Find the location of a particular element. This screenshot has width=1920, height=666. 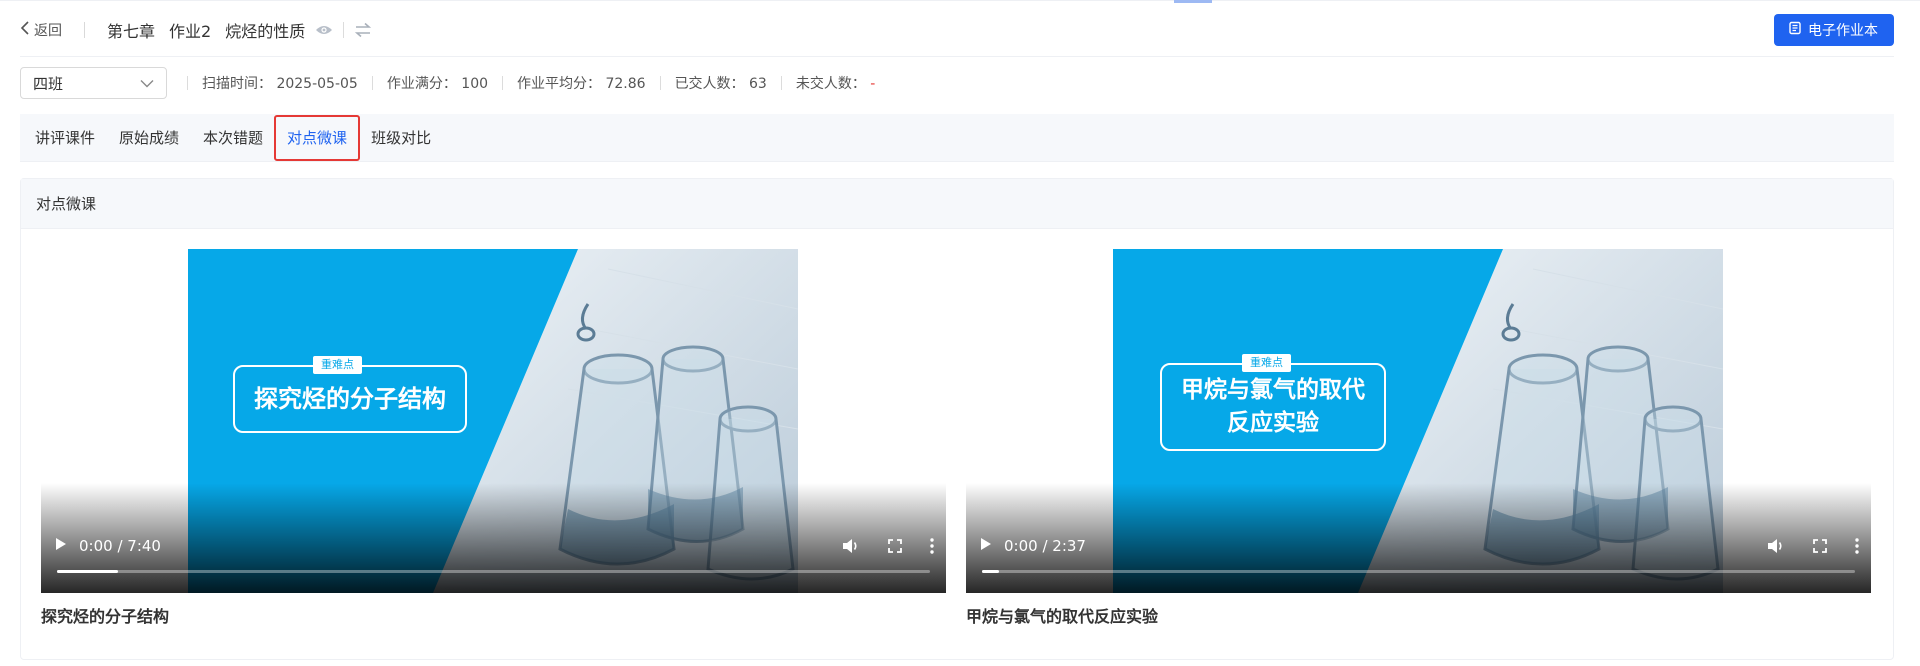

breadcrumb-chapter: 第七章 is located at coordinates (131, 31).